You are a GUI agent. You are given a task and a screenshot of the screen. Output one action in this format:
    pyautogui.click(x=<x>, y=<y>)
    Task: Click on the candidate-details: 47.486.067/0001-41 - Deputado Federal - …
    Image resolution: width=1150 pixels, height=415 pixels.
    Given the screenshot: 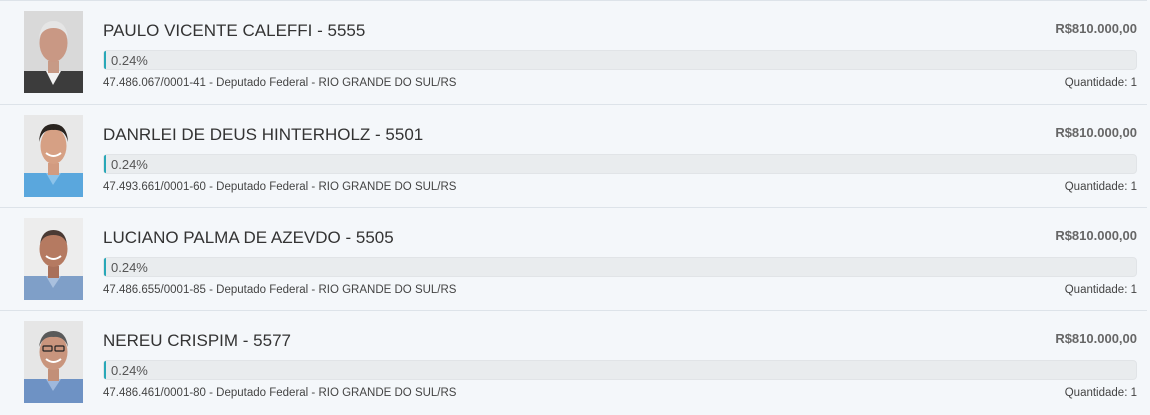 What is the action you would take?
    pyautogui.click(x=280, y=83)
    